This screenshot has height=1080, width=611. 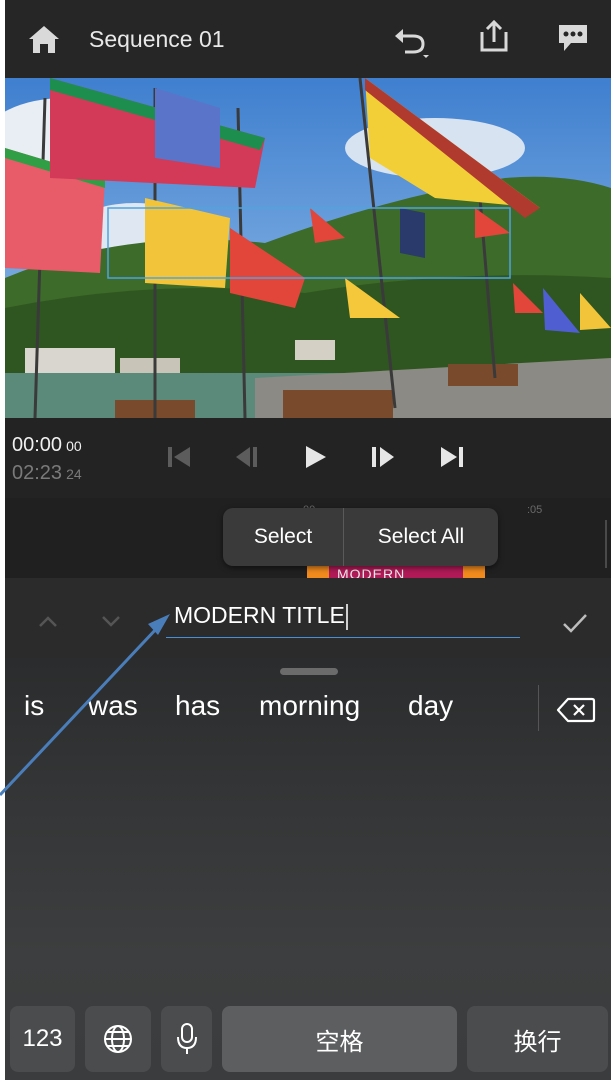 What do you see at coordinates (575, 623) in the screenshot?
I see `check-icon` at bounding box center [575, 623].